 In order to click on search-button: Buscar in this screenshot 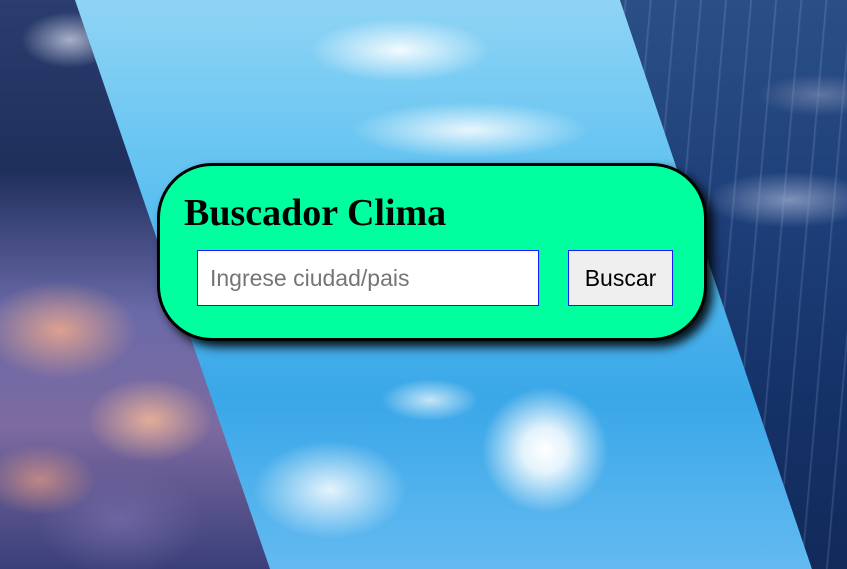, I will do `click(620, 278)`.